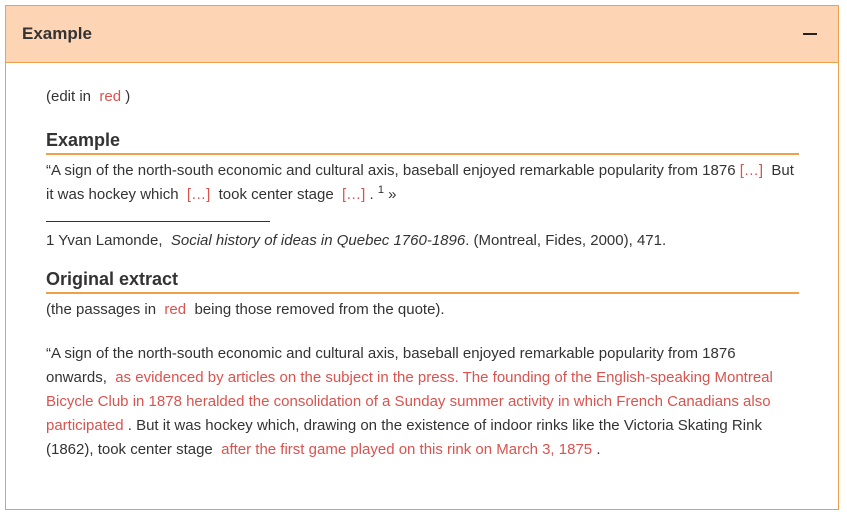 The image size is (847, 517). I want to click on edit-note: (edit in red ), so click(422, 97).